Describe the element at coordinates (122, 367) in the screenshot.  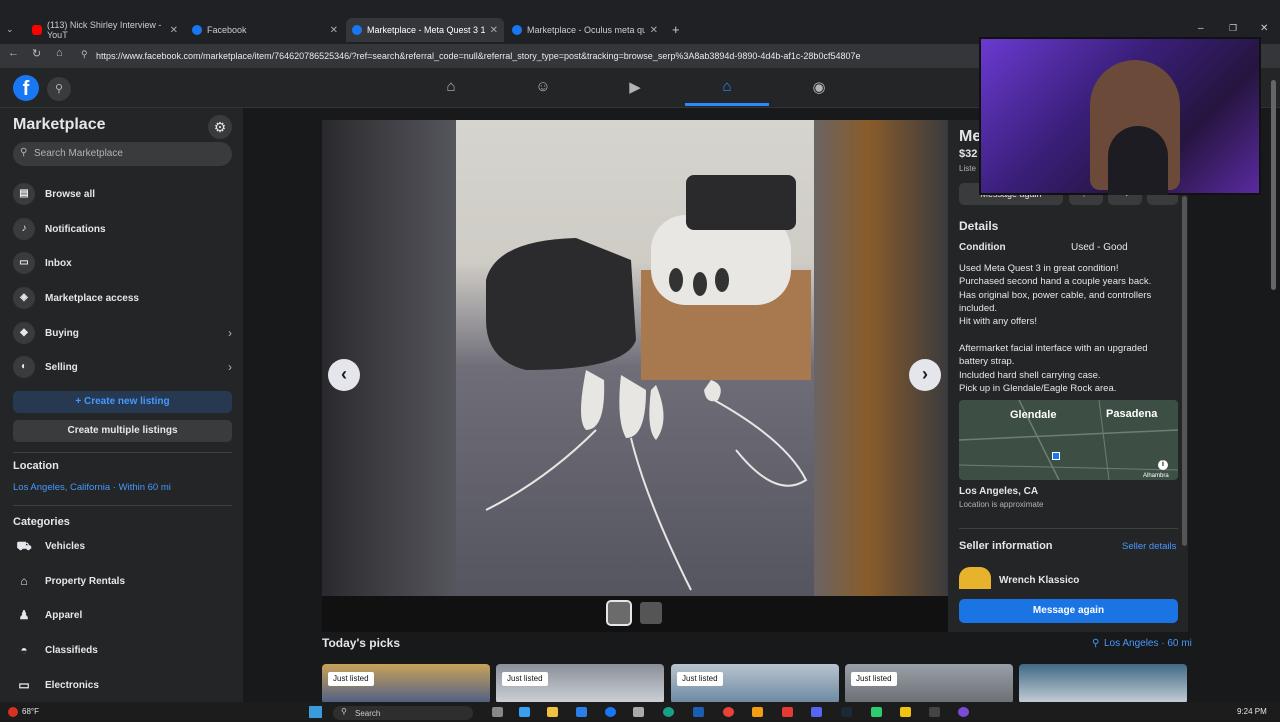
I see `sidebar-item-selling: ◐ Selling ›` at that location.